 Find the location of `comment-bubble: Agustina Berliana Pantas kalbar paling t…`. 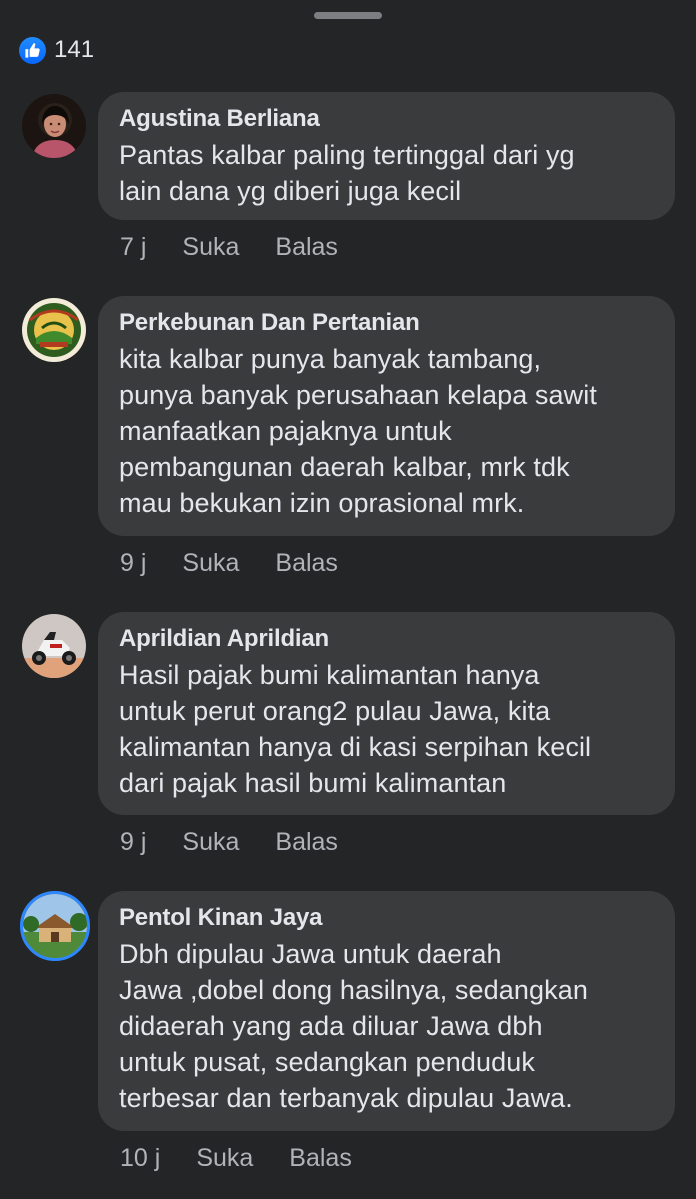

comment-bubble: Agustina Berliana Pantas kalbar paling t… is located at coordinates (386, 156).